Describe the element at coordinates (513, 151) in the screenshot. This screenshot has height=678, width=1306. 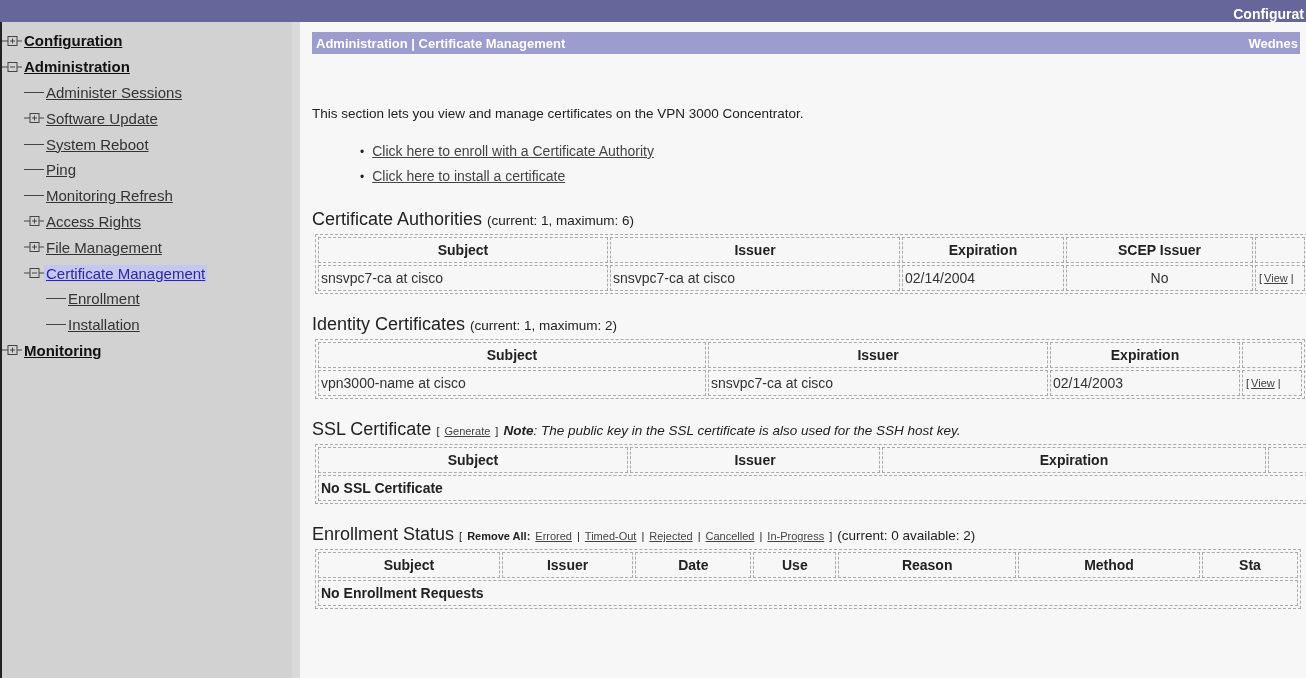
I see `page-link: Click here to enroll with a Certificate Authority` at that location.